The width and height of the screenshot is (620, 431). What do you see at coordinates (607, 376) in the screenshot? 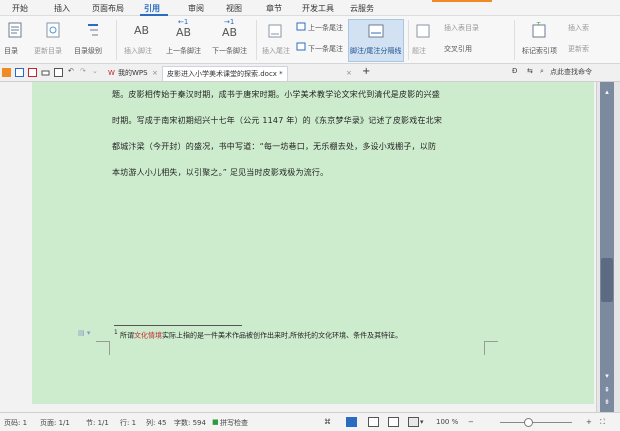
I see `scroll-down-icon: ▾` at bounding box center [607, 376].